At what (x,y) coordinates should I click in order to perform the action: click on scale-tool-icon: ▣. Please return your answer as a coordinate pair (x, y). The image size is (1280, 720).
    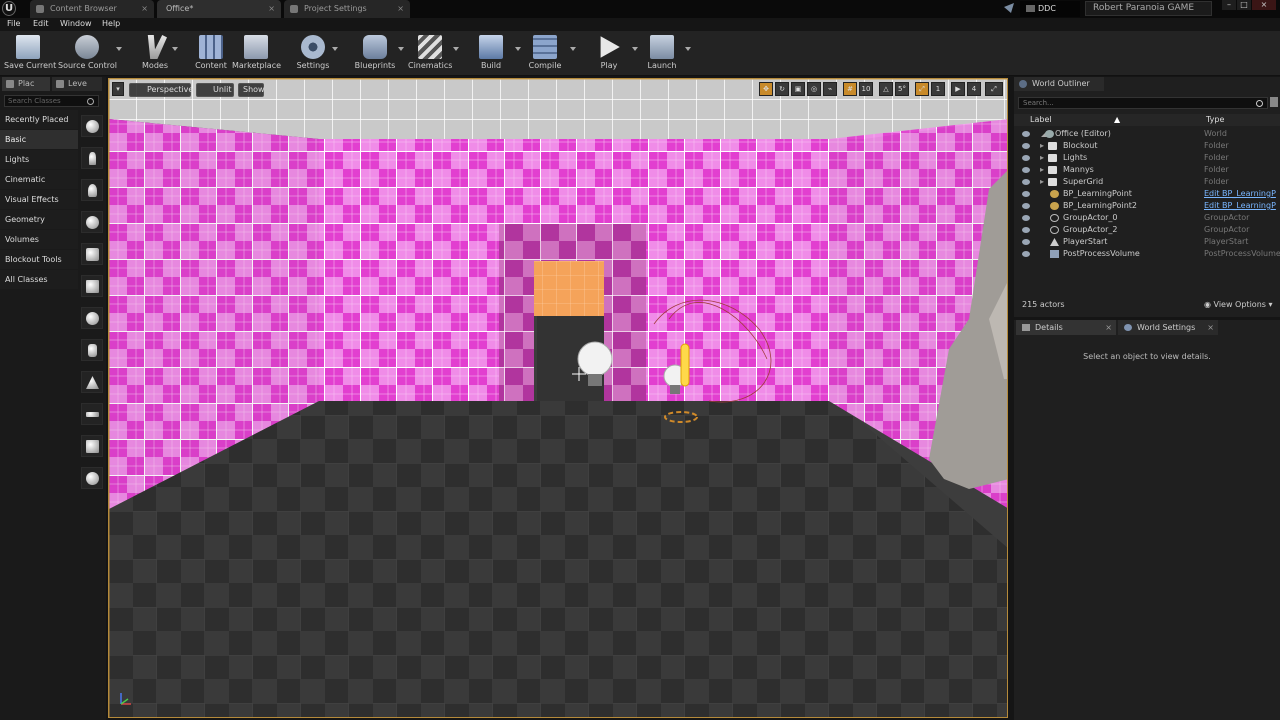
    Looking at the image, I should click on (798, 89).